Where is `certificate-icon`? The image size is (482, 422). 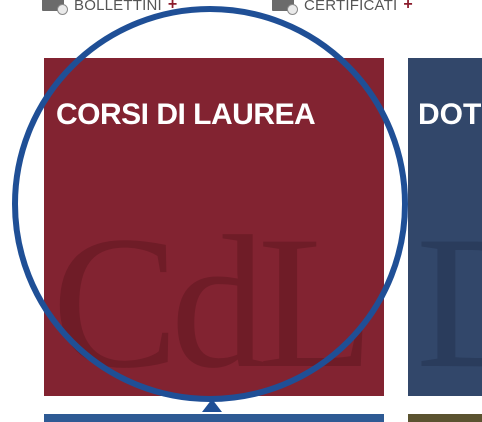 certificate-icon is located at coordinates (285, 7).